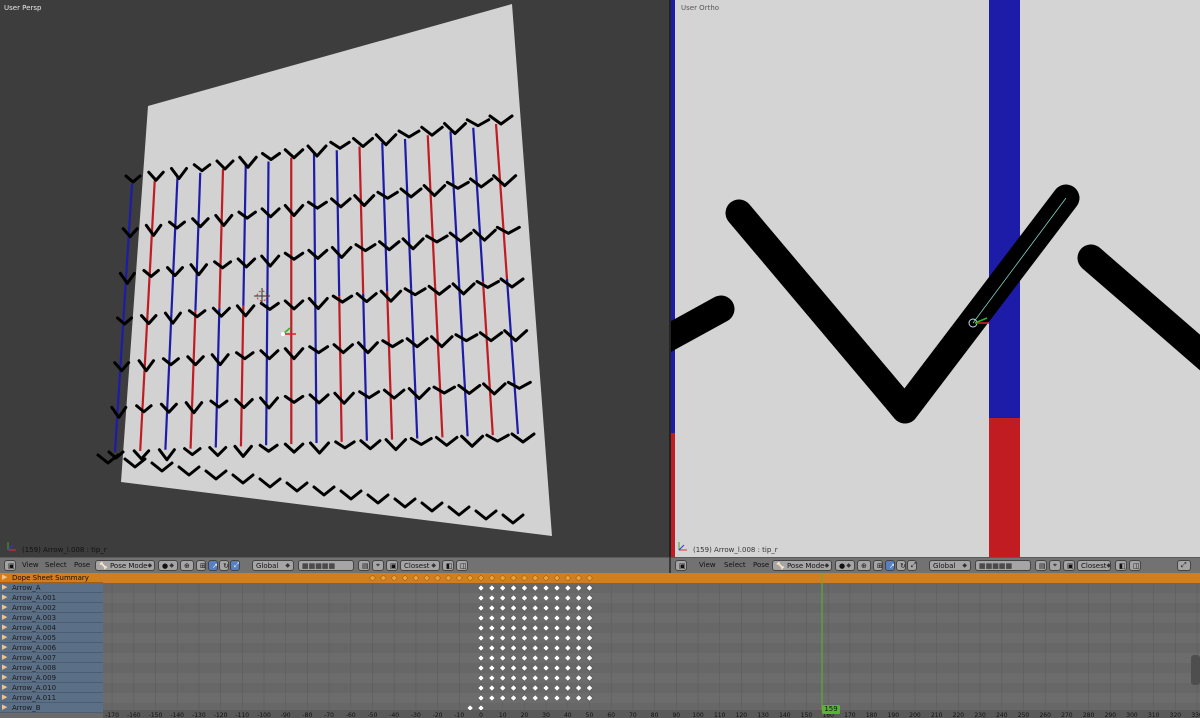 The width and height of the screenshot is (1200, 718). I want to click on current-frame-indicator: 159, so click(831, 709).